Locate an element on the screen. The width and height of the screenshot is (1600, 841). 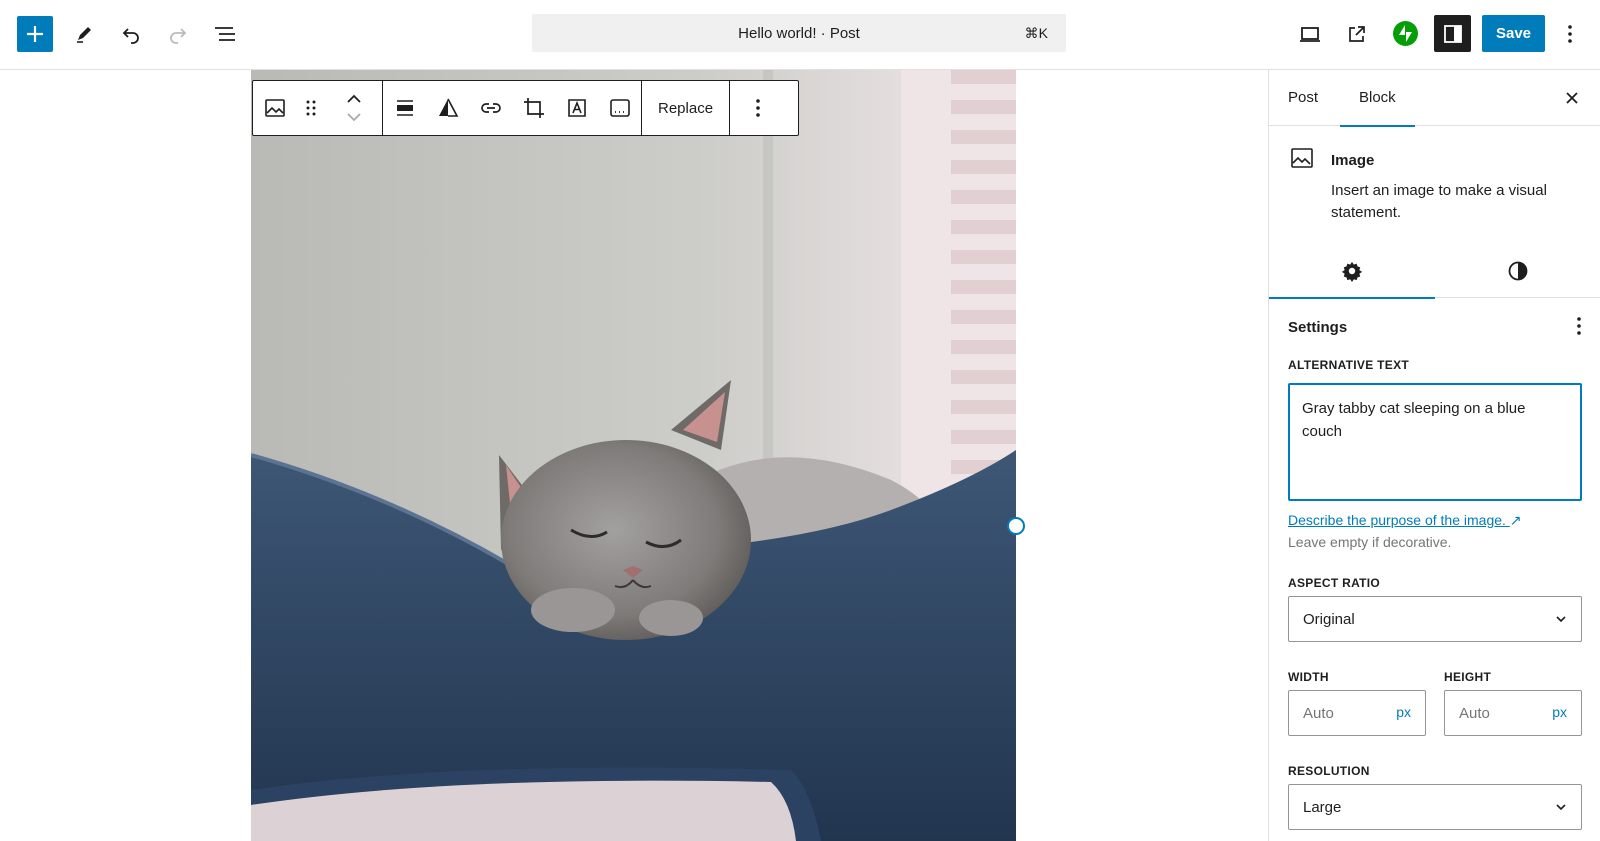
view-post-button is located at coordinates (1357, 34).